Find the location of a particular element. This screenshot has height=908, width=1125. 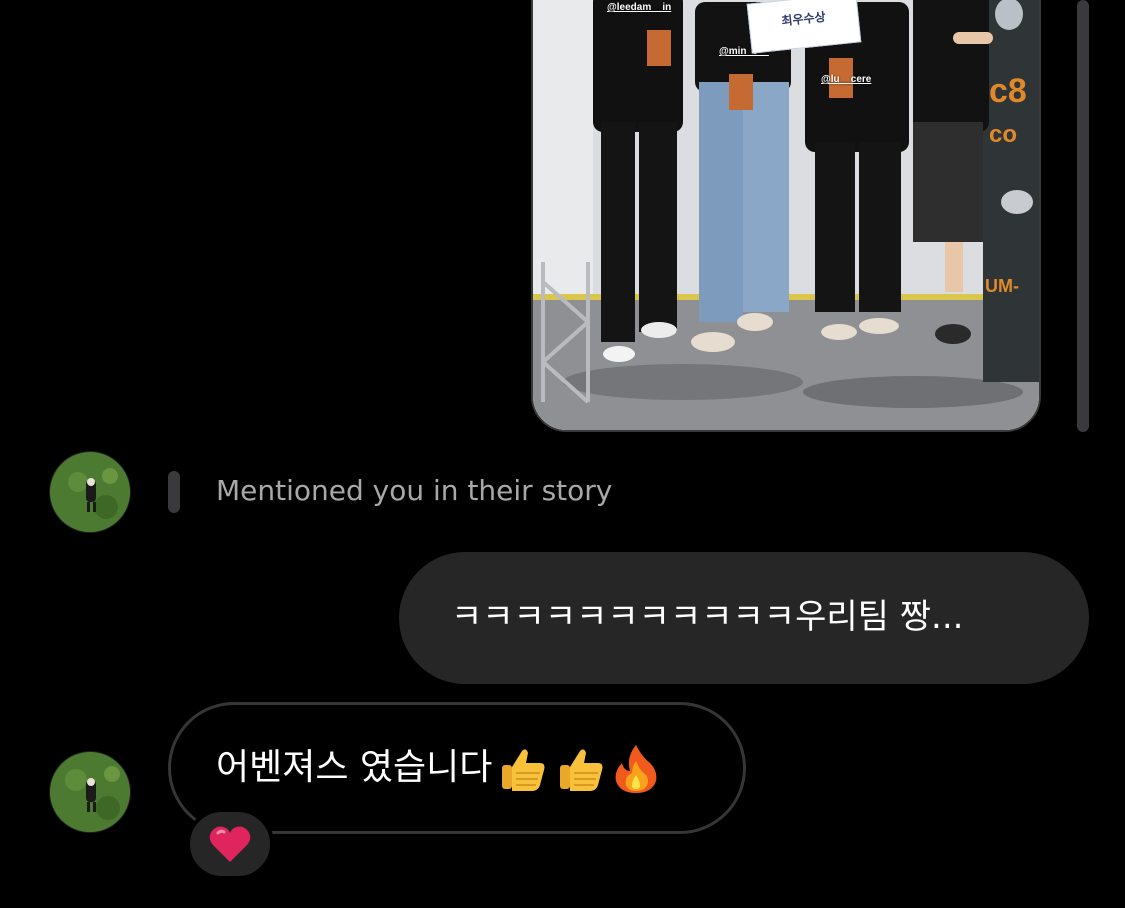

emoji-group is located at coordinates (581, 769).